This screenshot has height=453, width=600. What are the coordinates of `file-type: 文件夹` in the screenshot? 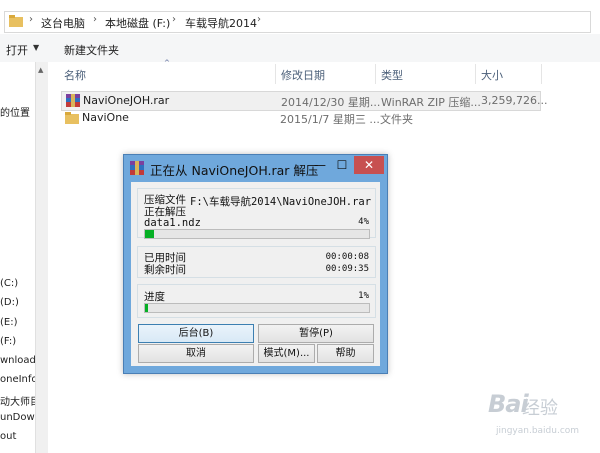 It's located at (396, 119).